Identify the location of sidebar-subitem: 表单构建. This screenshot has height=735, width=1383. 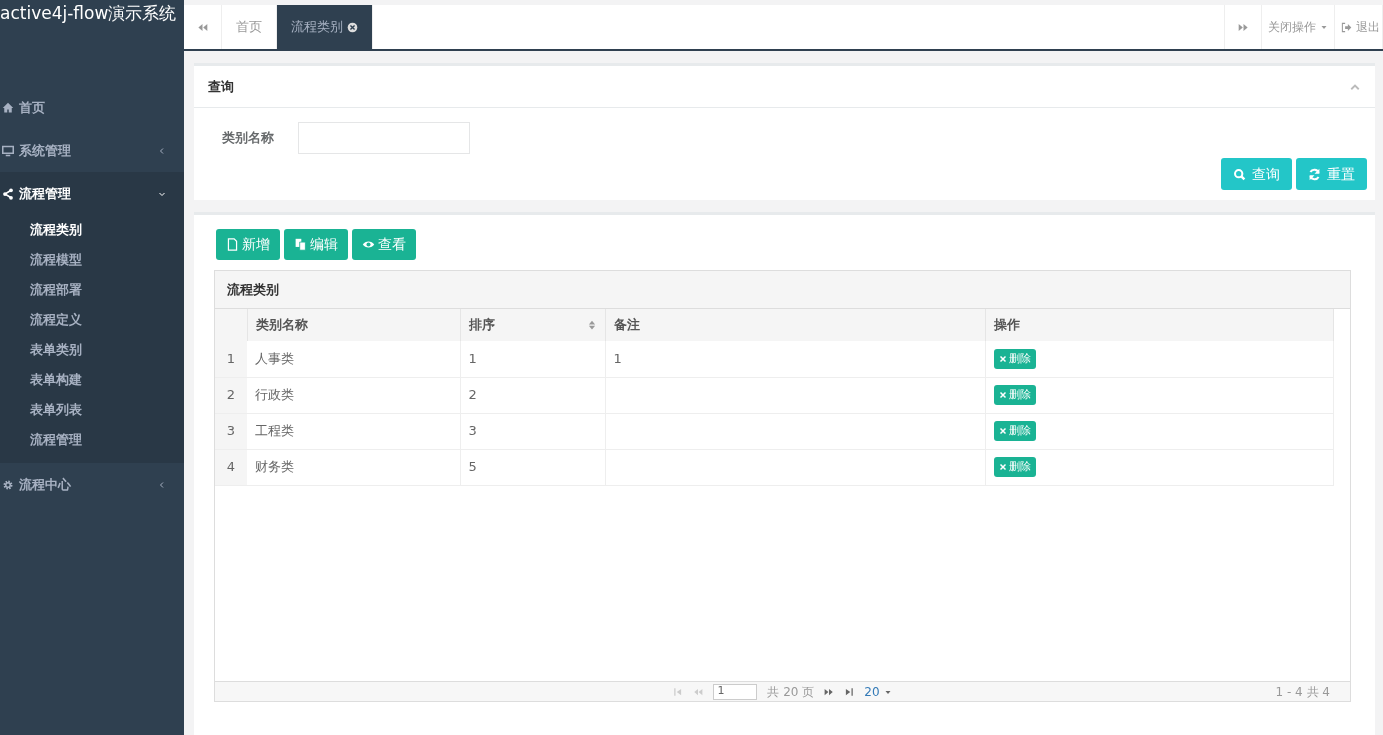
(92, 380).